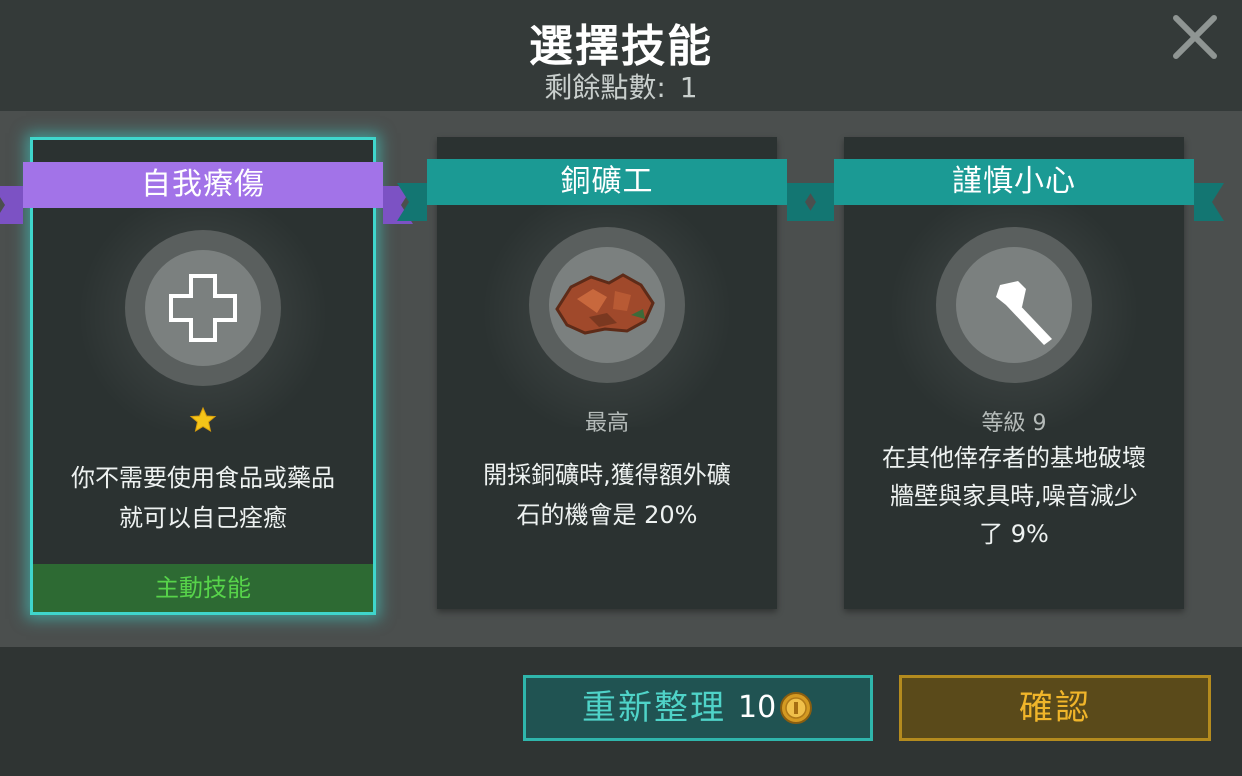  I want to click on remaining-points: 剩餘點數: 1, so click(621, 86).